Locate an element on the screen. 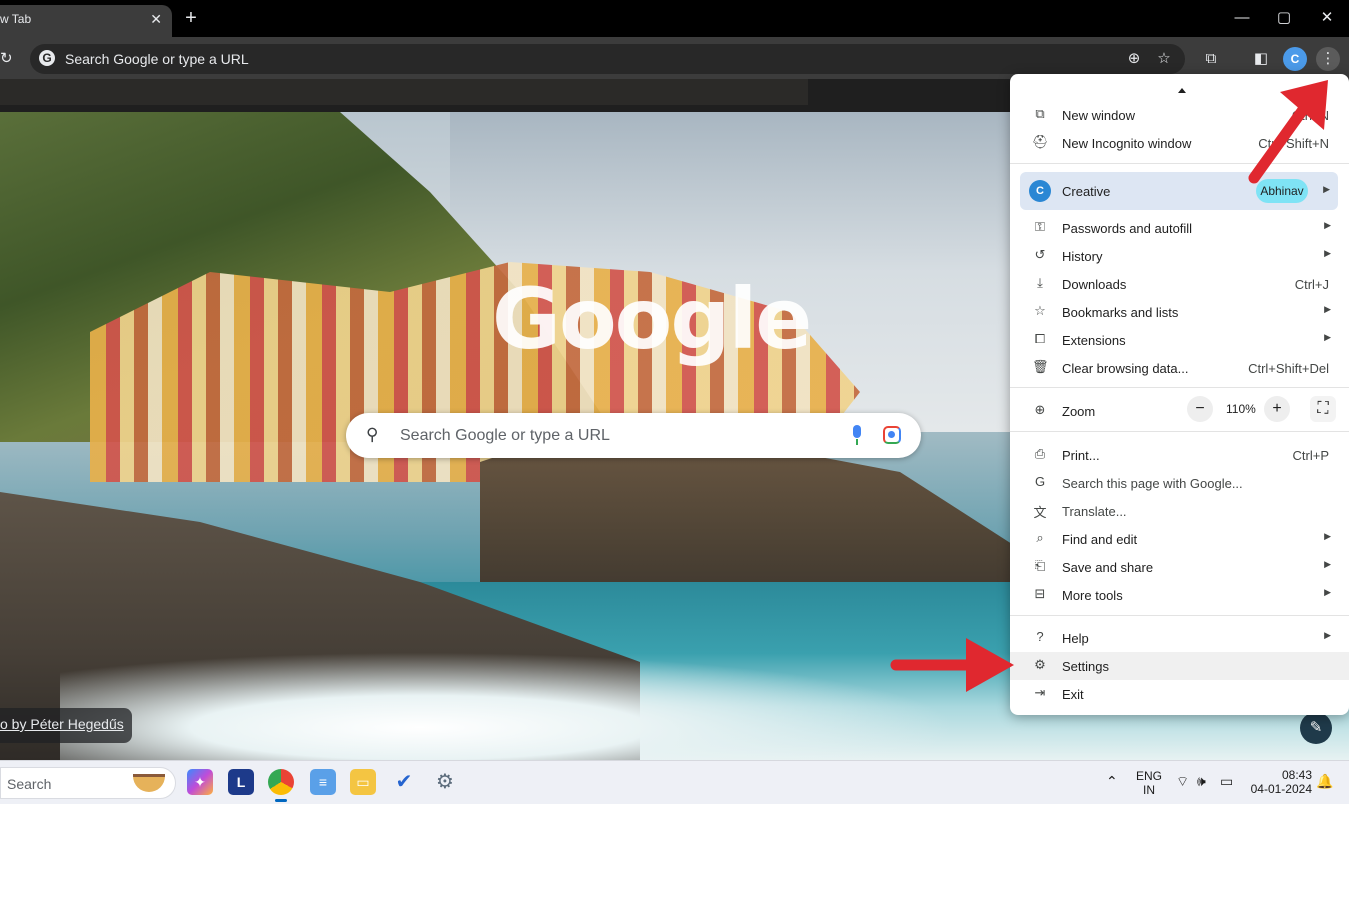 The width and height of the screenshot is (1349, 900). zoom-icon: ⊕ is located at coordinates (1134, 59).